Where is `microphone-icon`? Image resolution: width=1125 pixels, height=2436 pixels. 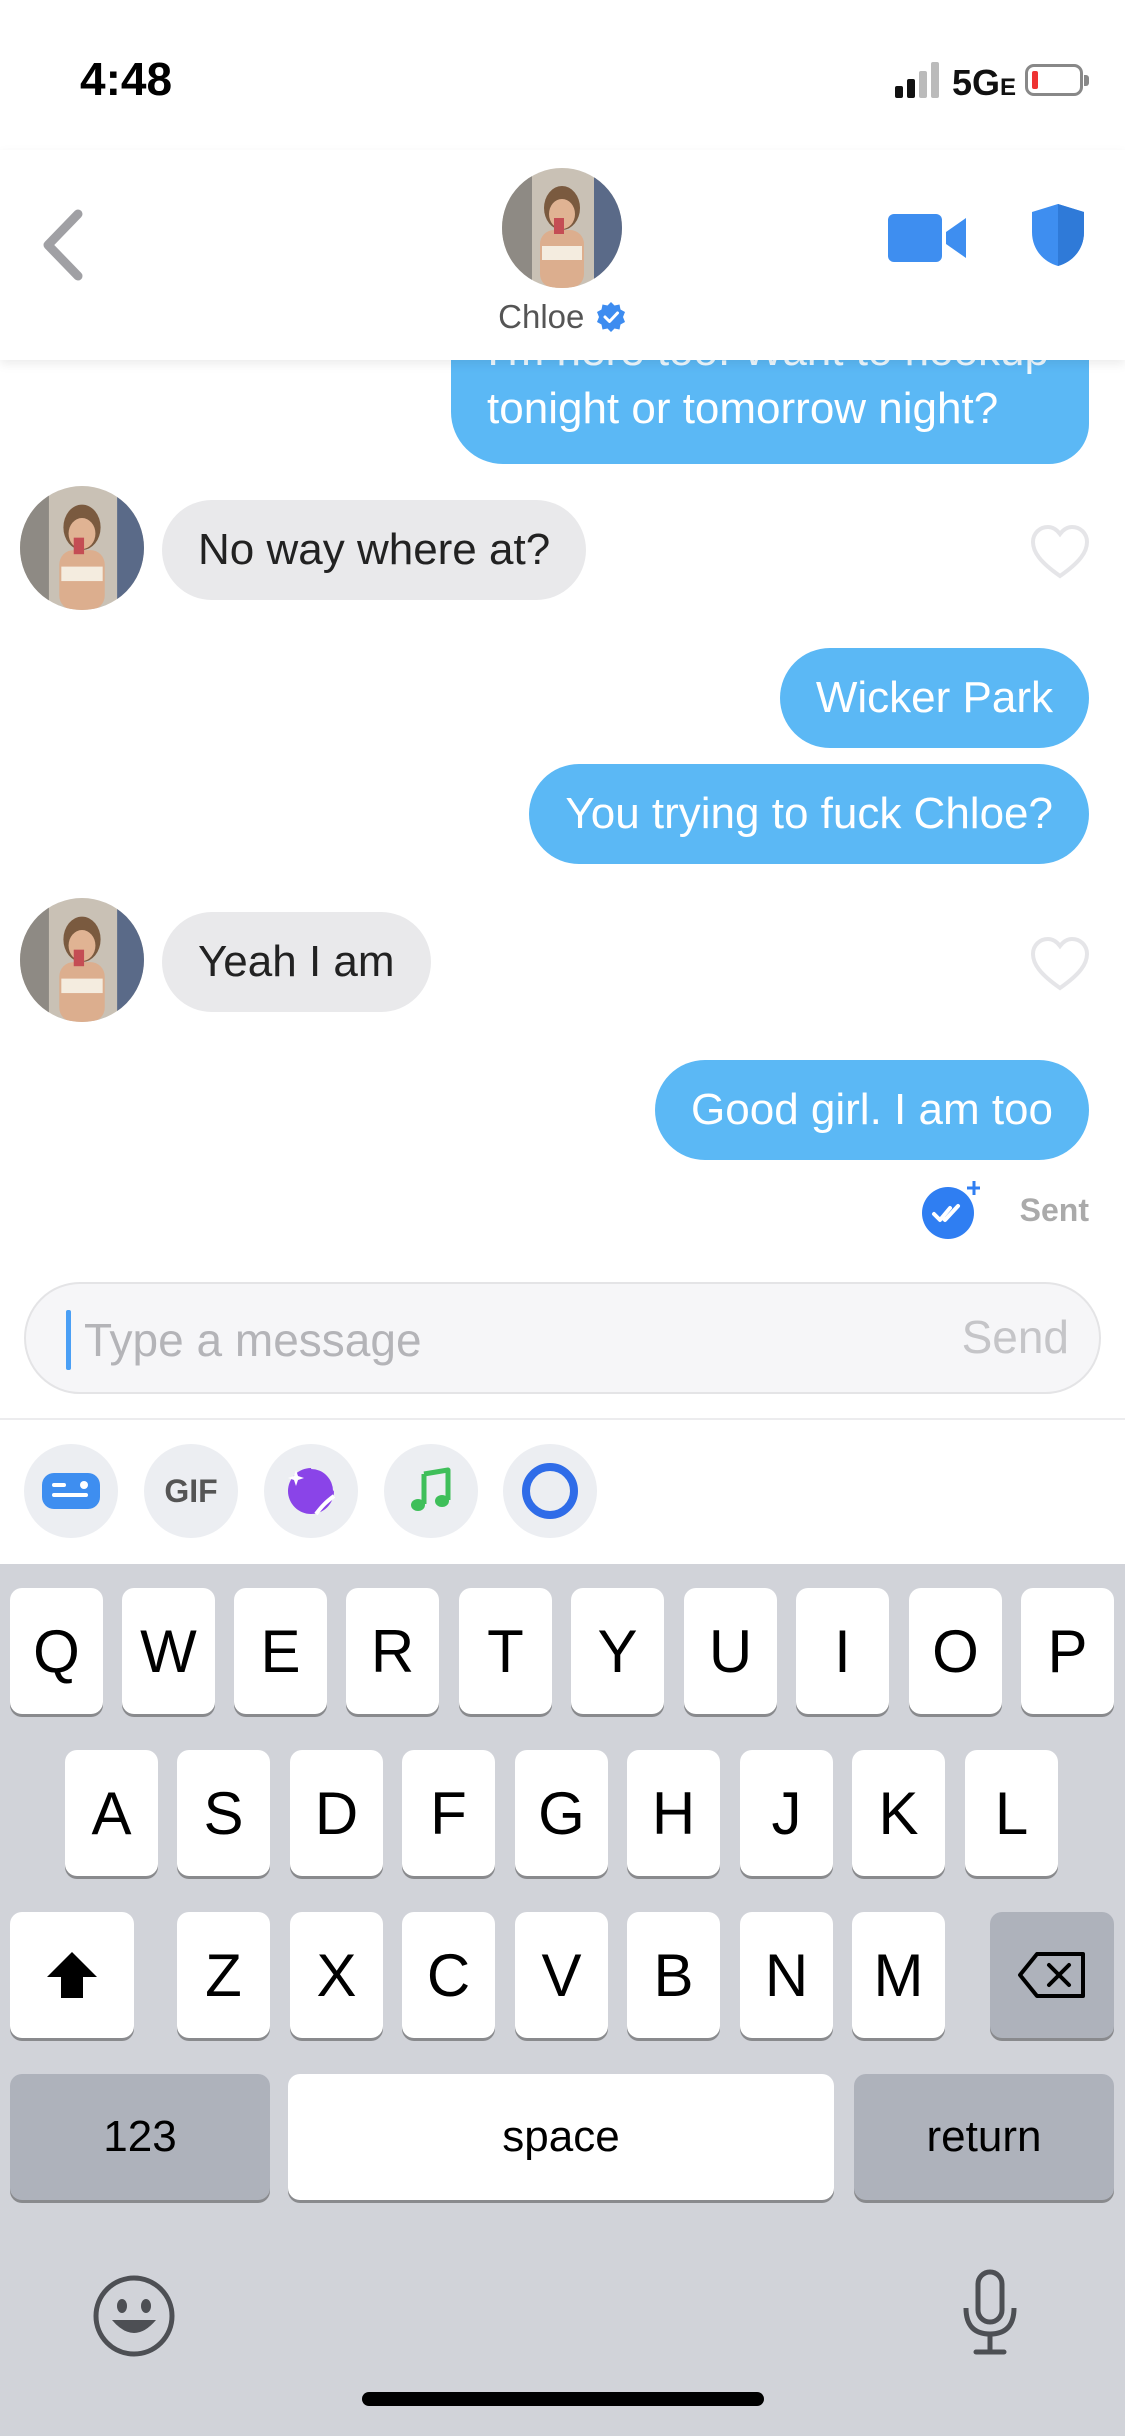 microphone-icon is located at coordinates (990, 2313).